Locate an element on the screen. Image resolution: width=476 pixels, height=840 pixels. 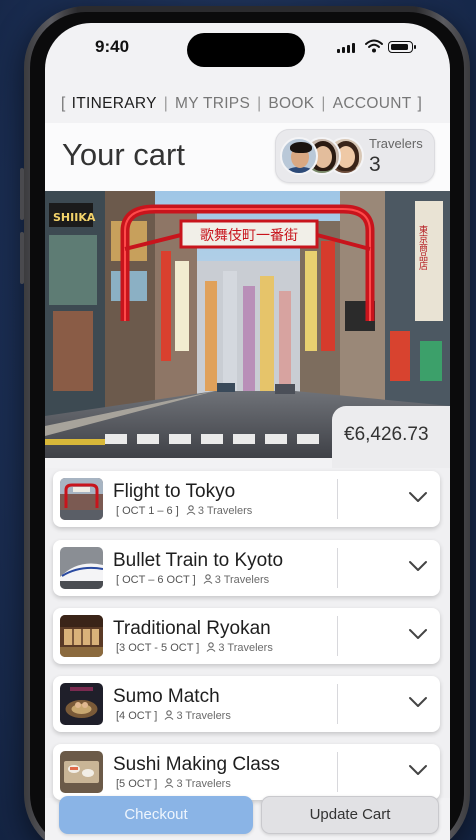
cart-total: €6,426.73 is located at coordinates (386, 434).